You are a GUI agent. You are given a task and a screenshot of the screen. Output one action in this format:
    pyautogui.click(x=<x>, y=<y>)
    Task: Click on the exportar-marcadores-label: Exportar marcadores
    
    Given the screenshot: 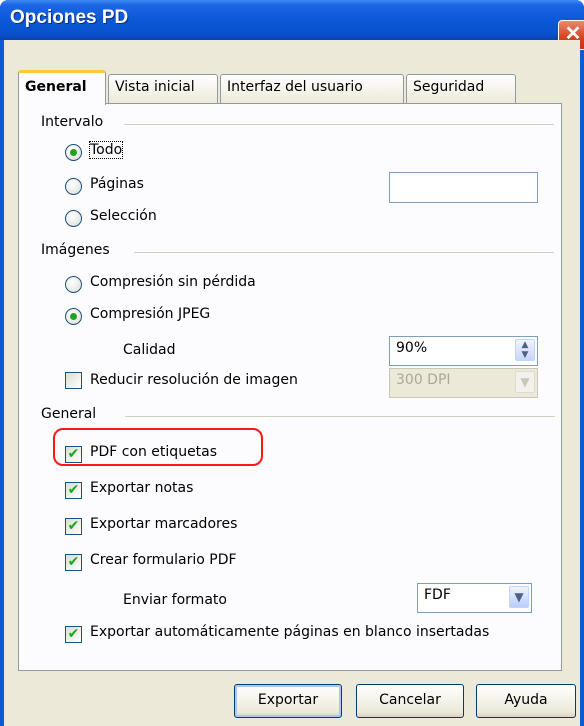 What is the action you would take?
    pyautogui.click(x=163, y=524)
    